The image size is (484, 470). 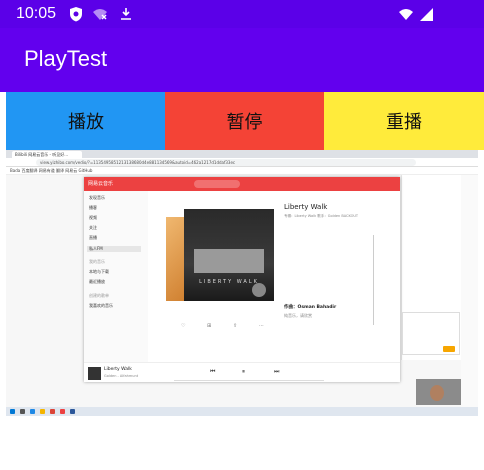 I want to click on lyric-line: 纯音乐，请欣赏, so click(x=298, y=315).